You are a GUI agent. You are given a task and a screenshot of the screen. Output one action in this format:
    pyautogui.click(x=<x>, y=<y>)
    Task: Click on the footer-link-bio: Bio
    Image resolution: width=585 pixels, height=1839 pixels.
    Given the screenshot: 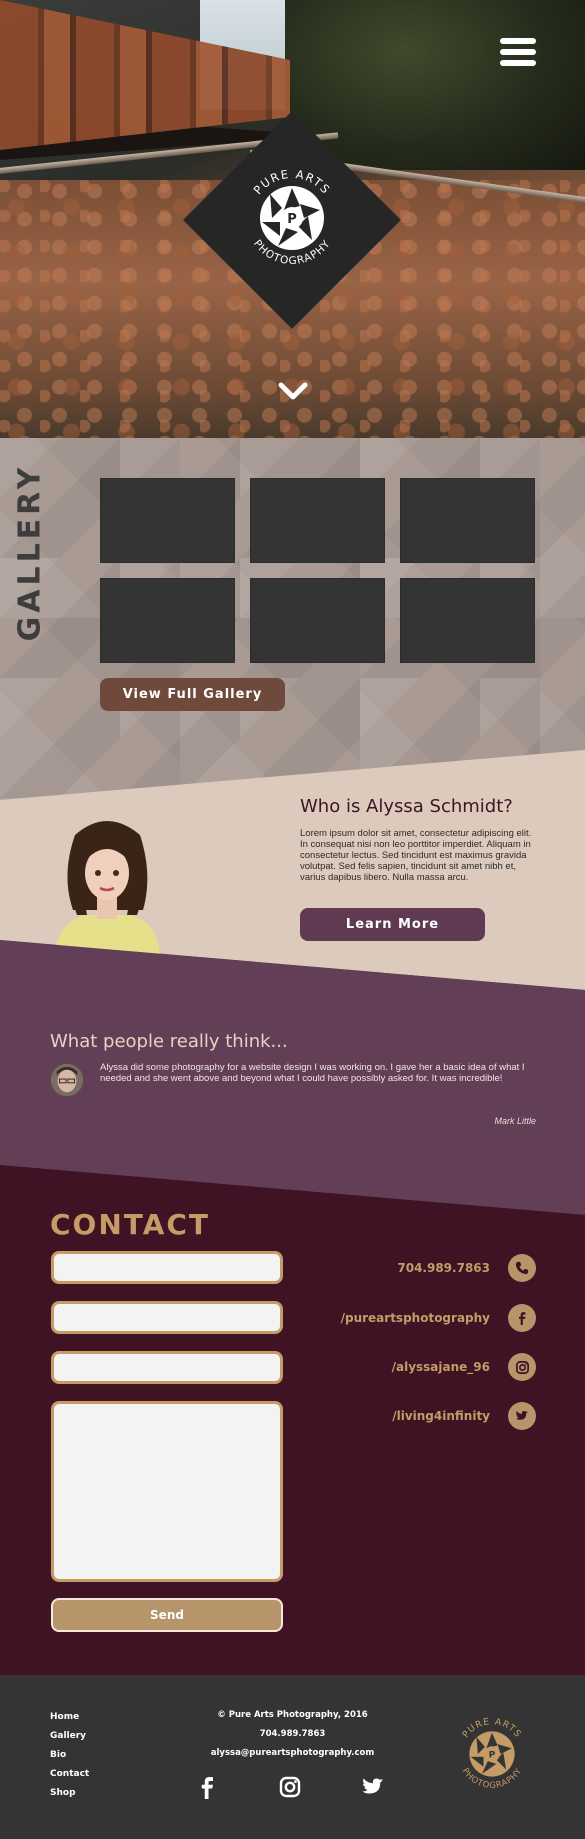 What is the action you would take?
    pyautogui.click(x=69, y=1759)
    